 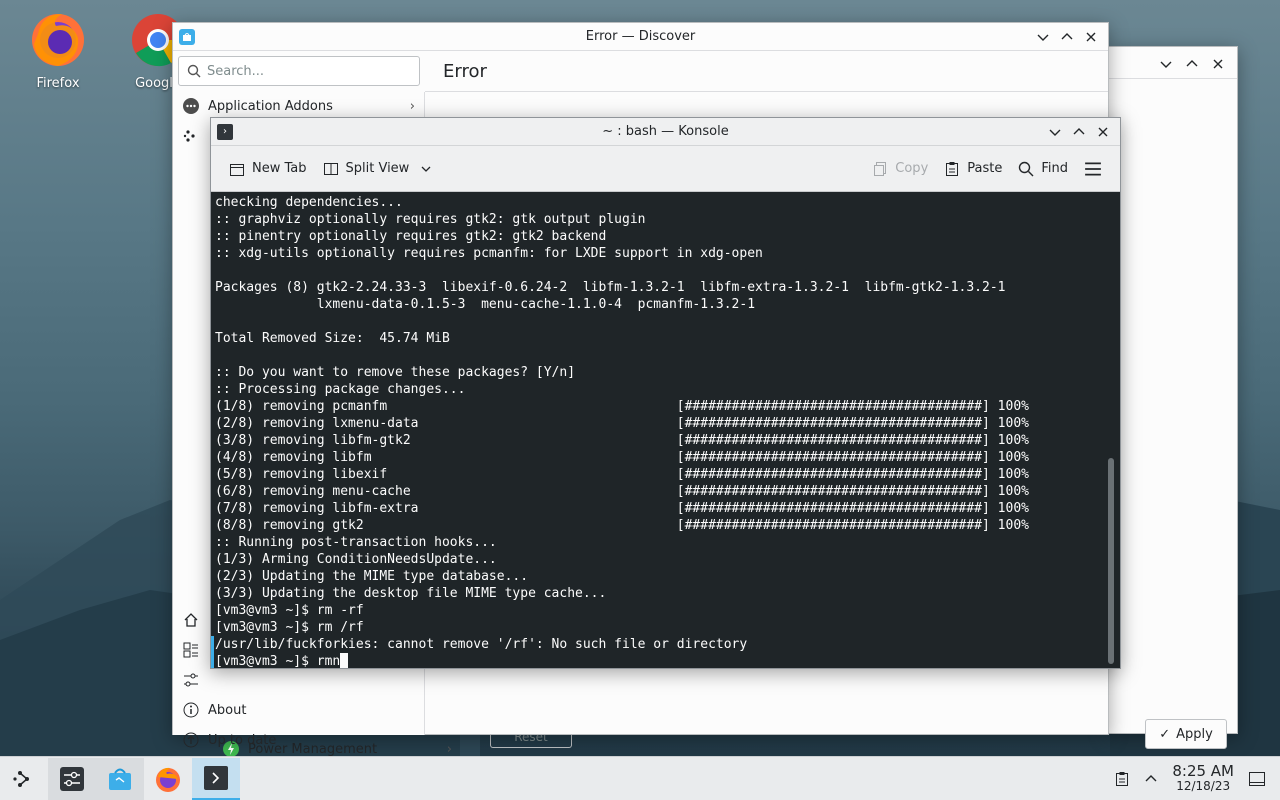 What do you see at coordinates (1203, 770) in the screenshot?
I see `clock-time: 8:25 AM` at bounding box center [1203, 770].